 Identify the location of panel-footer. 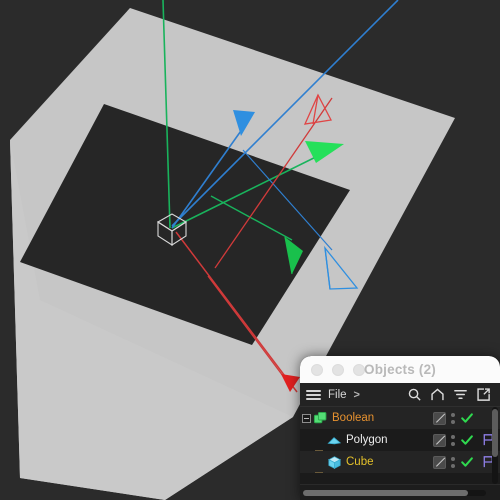
(400, 492).